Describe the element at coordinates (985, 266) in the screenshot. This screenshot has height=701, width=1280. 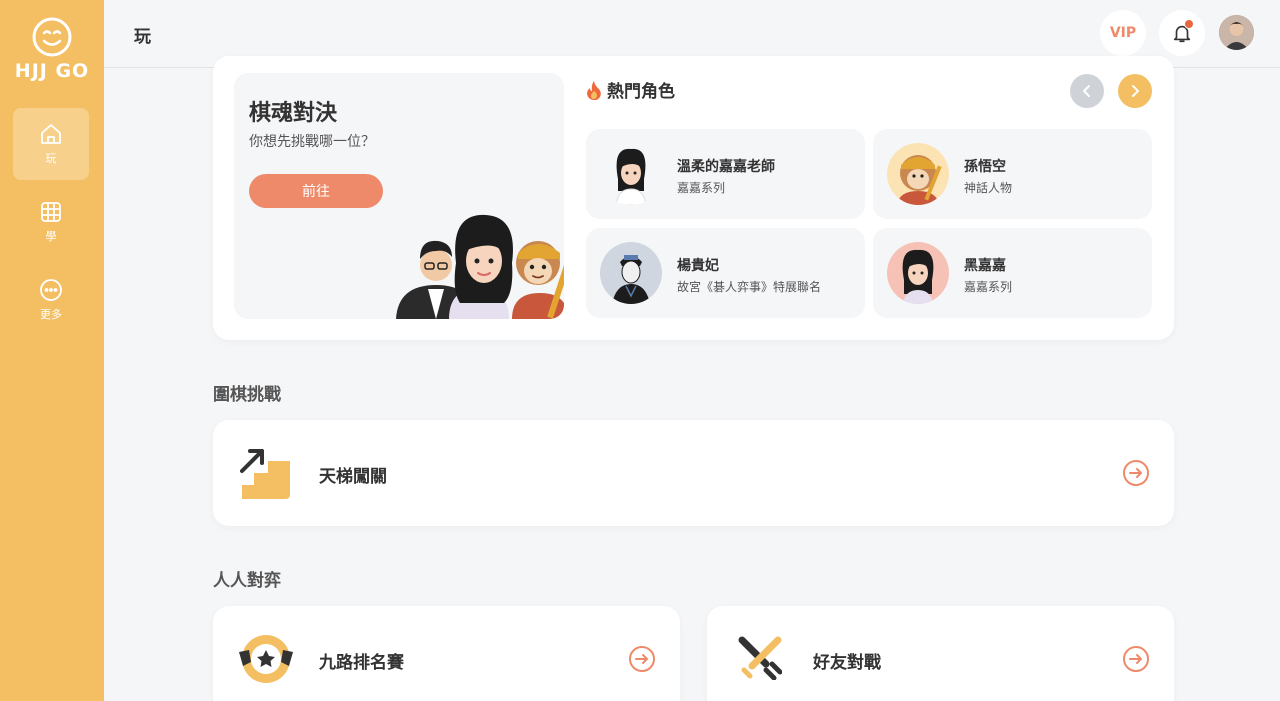
I see `character-name: 黑嘉嘉` at that location.